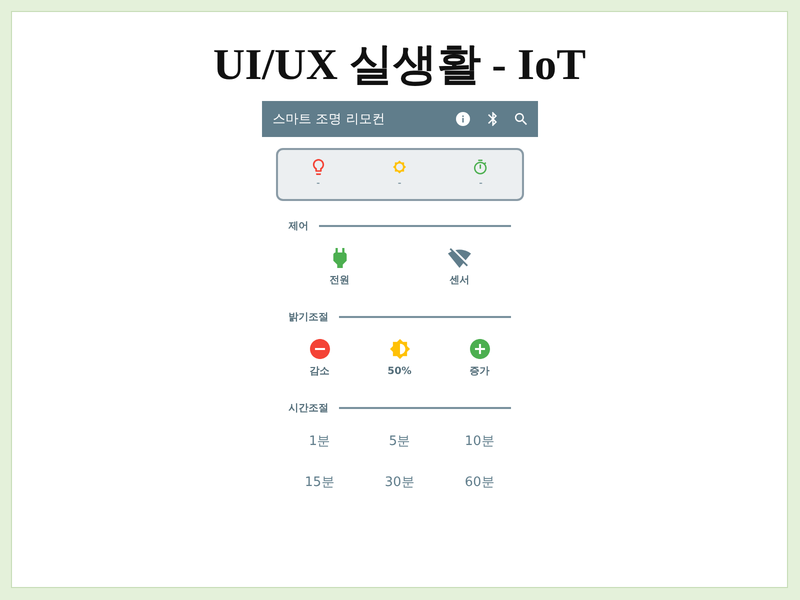  I want to click on time-option-button: 15분, so click(319, 483).